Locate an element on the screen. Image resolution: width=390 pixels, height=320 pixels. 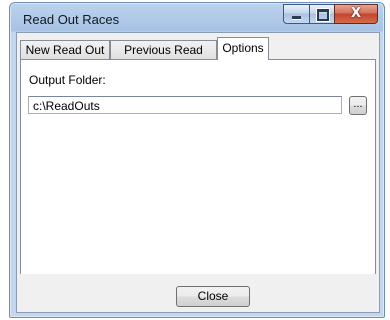
tab-previous-read-outs: Previous Read Outs is located at coordinates (163, 57).